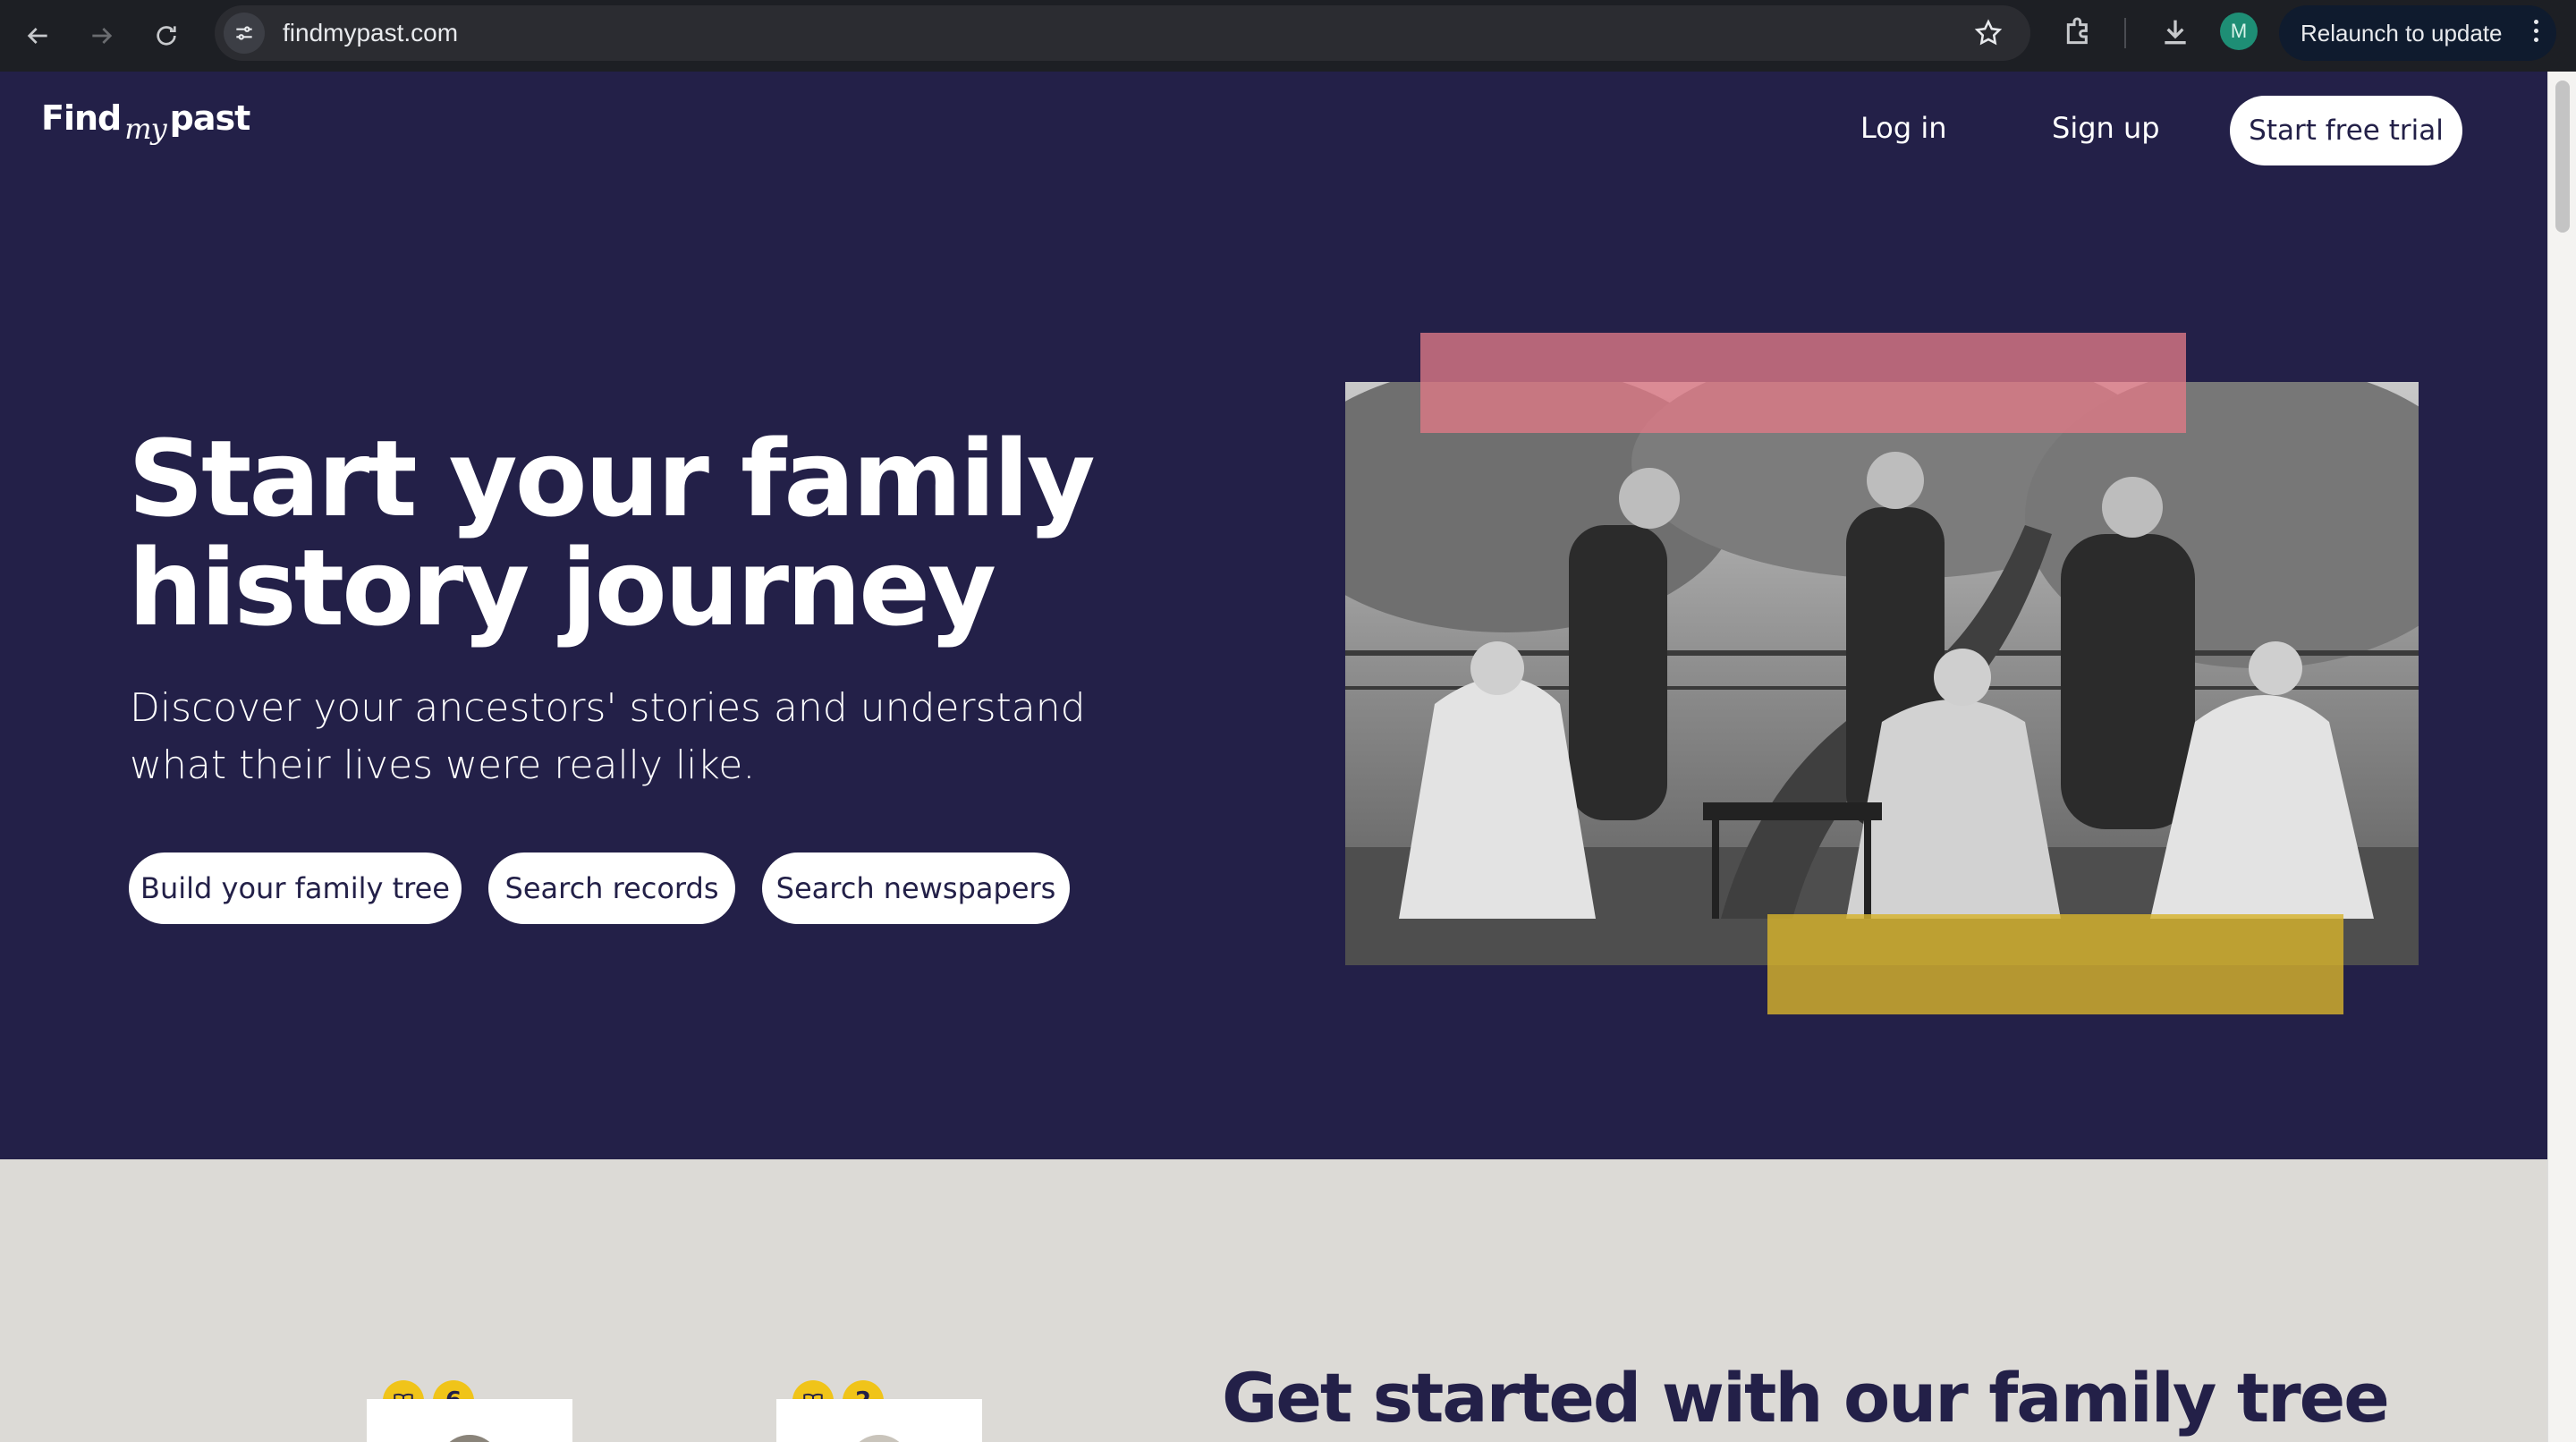  I want to click on bookmark-star-icon, so click(1988, 35).